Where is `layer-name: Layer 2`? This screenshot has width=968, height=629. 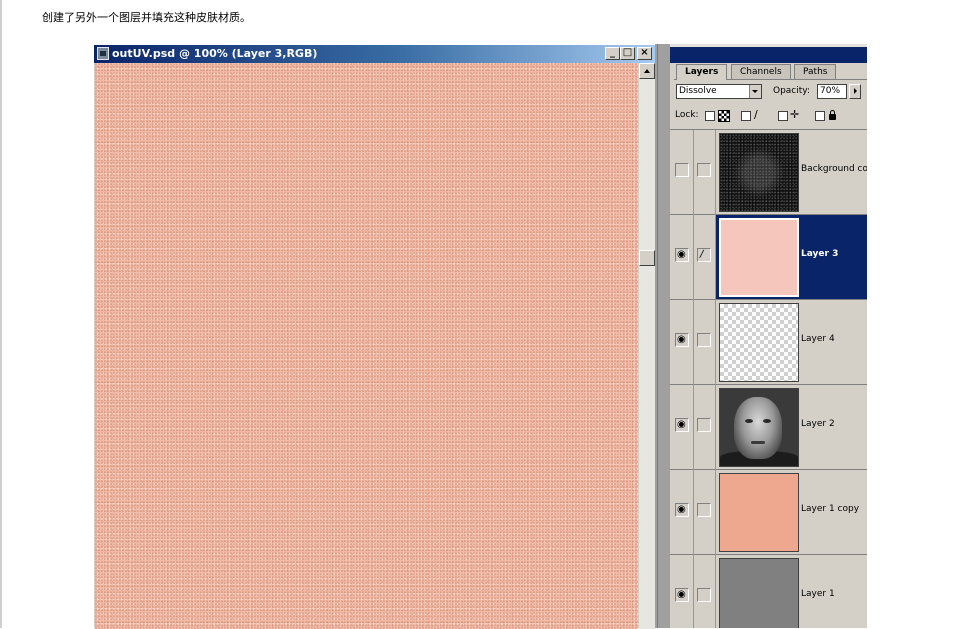 layer-name: Layer 2 is located at coordinates (818, 424).